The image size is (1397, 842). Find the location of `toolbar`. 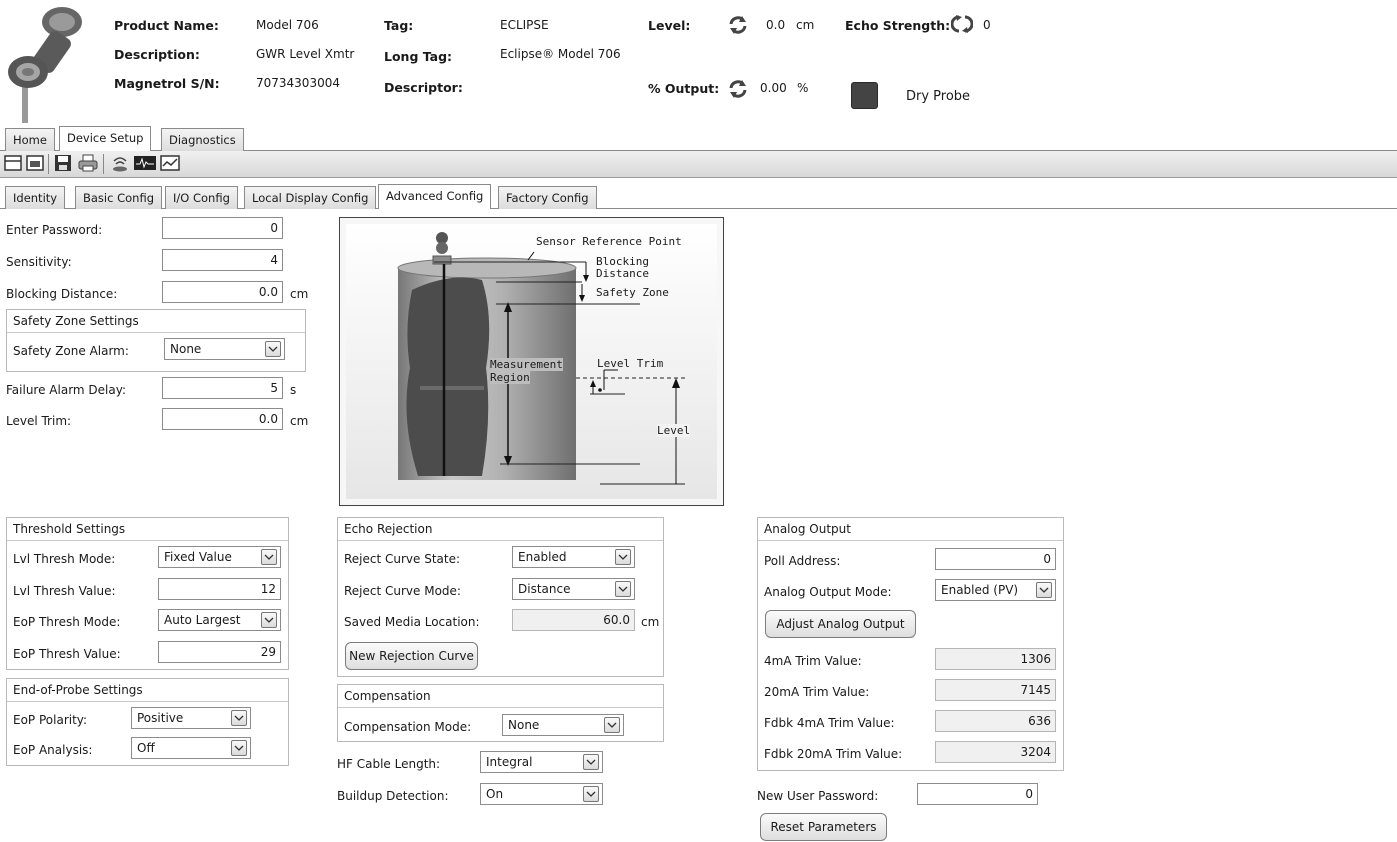

toolbar is located at coordinates (698, 164).